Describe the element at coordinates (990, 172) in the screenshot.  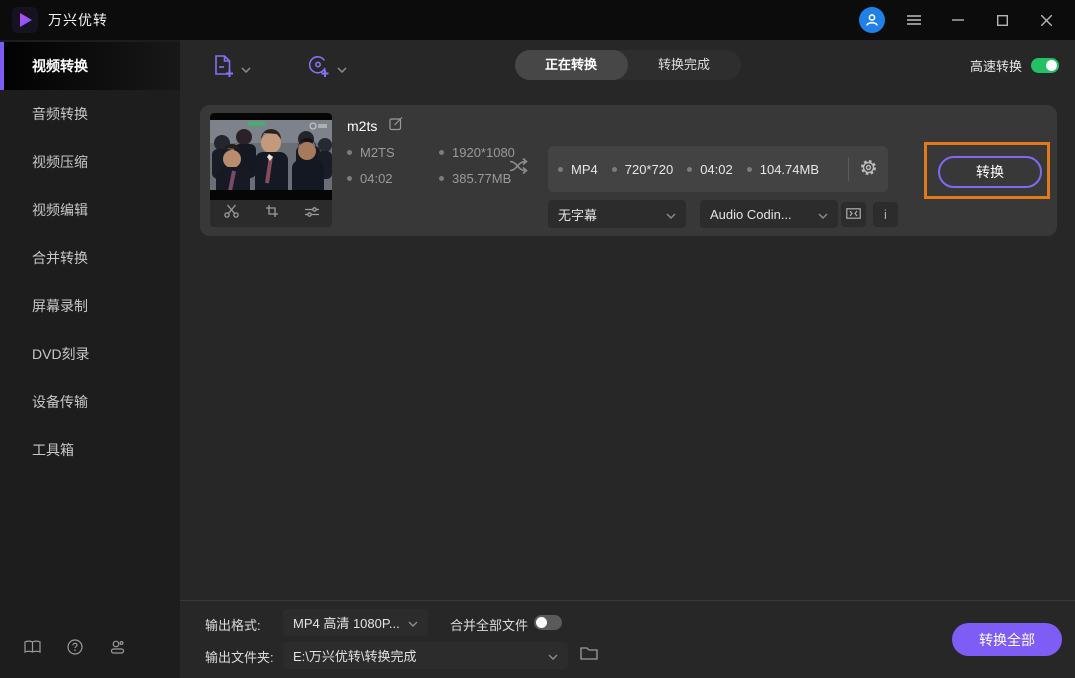
I see `convert-button: 转换` at that location.